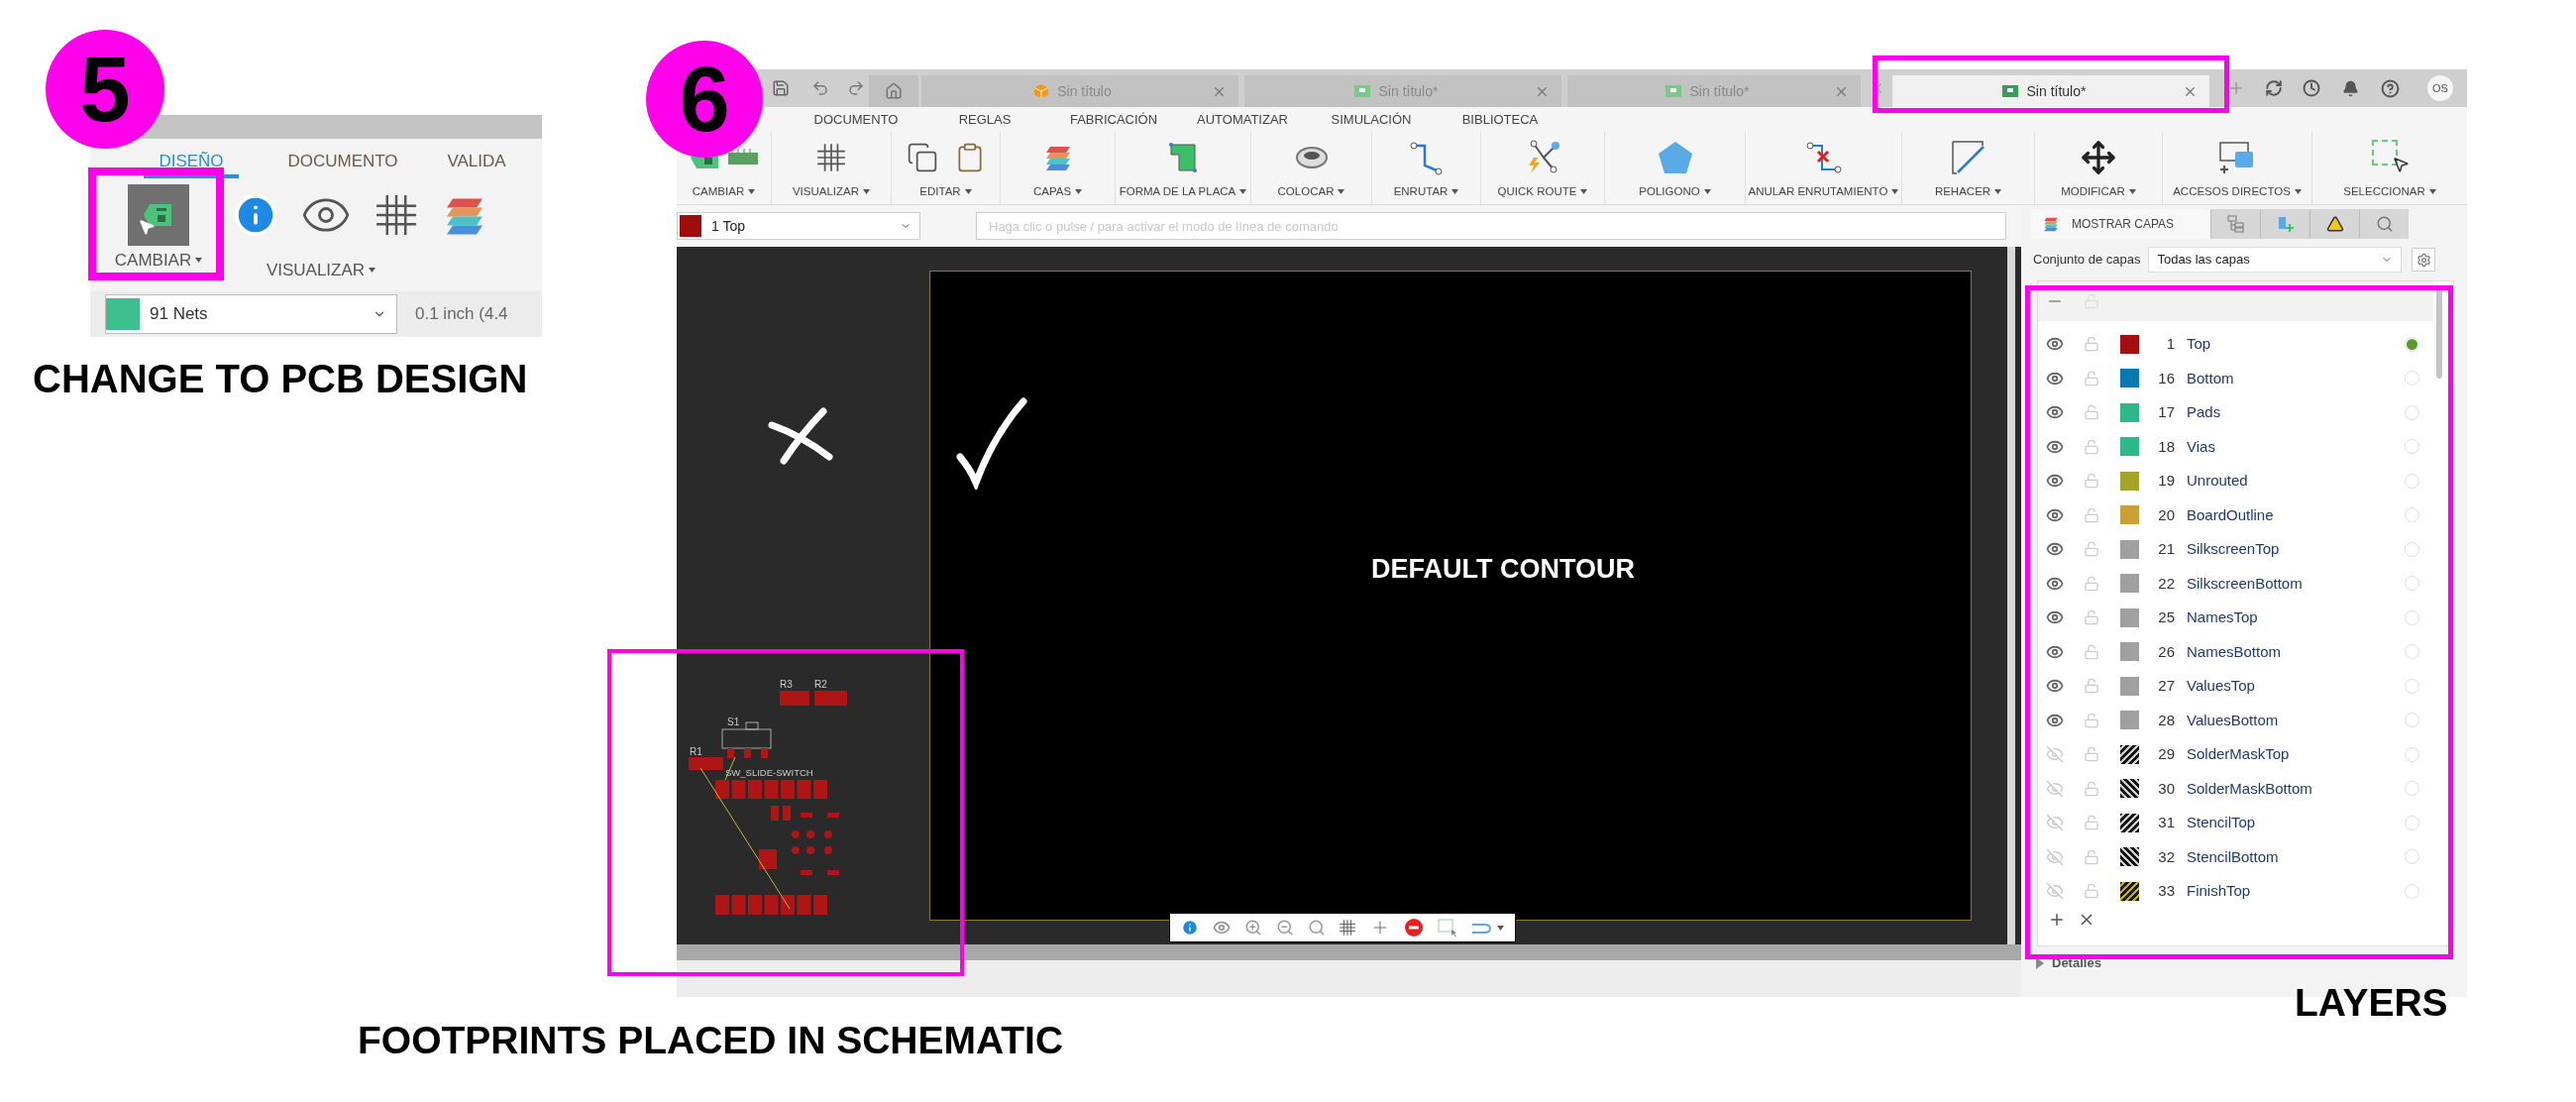  I want to click on layer-row: 26 NamesBottom, so click(2233, 651).